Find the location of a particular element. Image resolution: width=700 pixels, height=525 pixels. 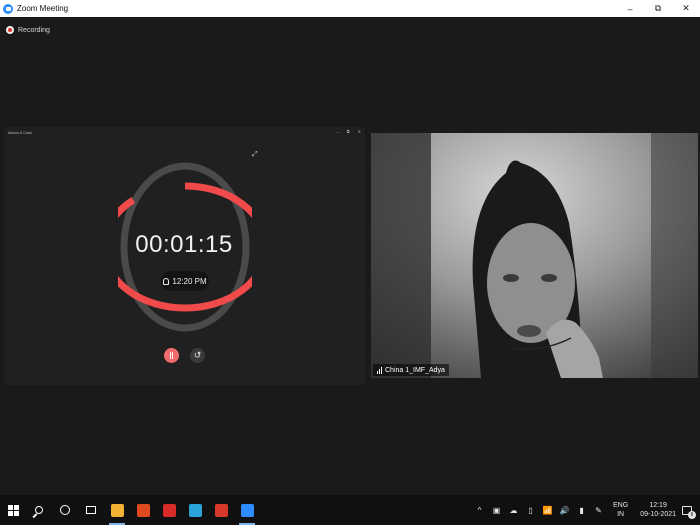

wifi-icon: 📶 is located at coordinates (547, 510).